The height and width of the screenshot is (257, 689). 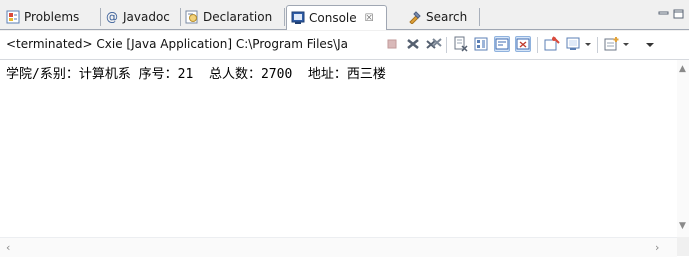 I want to click on tab-label: Search, so click(x=447, y=17).